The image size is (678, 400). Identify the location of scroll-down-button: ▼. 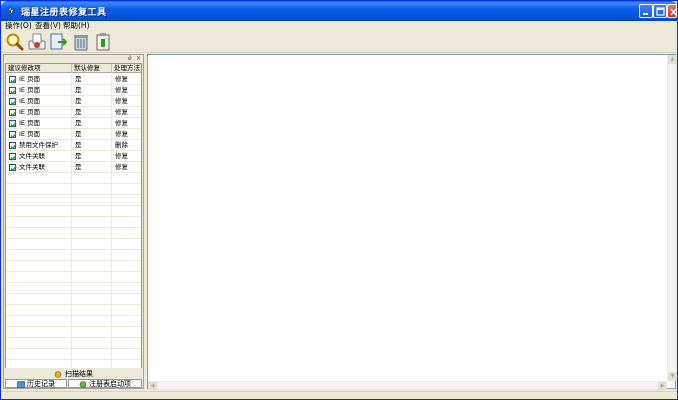
(672, 376).